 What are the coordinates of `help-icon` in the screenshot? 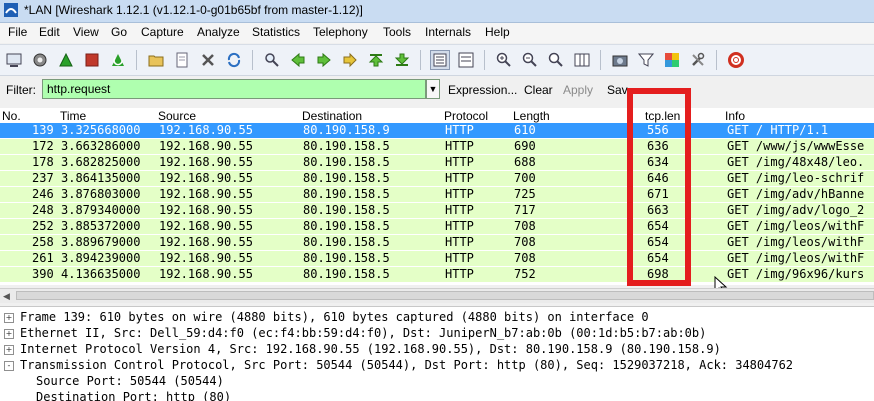 It's located at (736, 60).